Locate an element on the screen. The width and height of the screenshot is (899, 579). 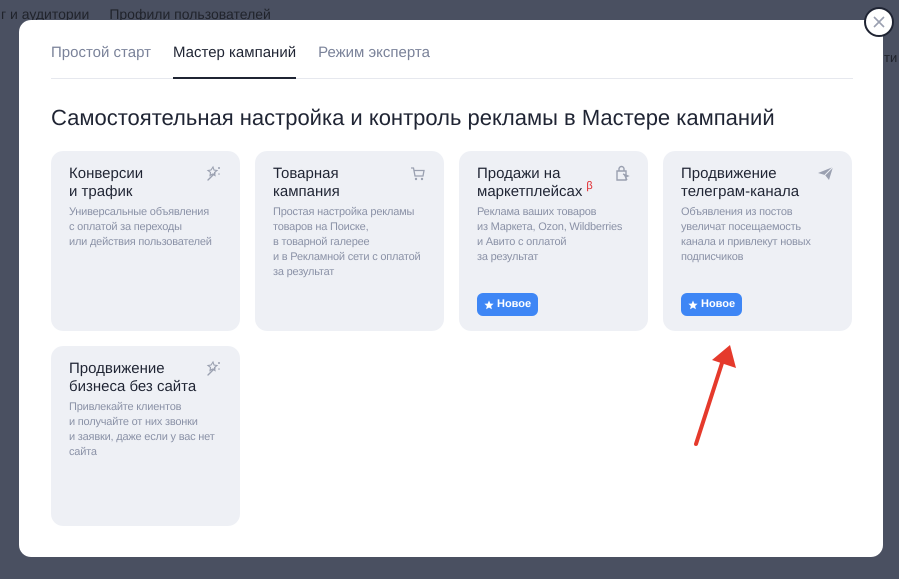
card-title: Конверсии и трафик is located at coordinates (106, 182).